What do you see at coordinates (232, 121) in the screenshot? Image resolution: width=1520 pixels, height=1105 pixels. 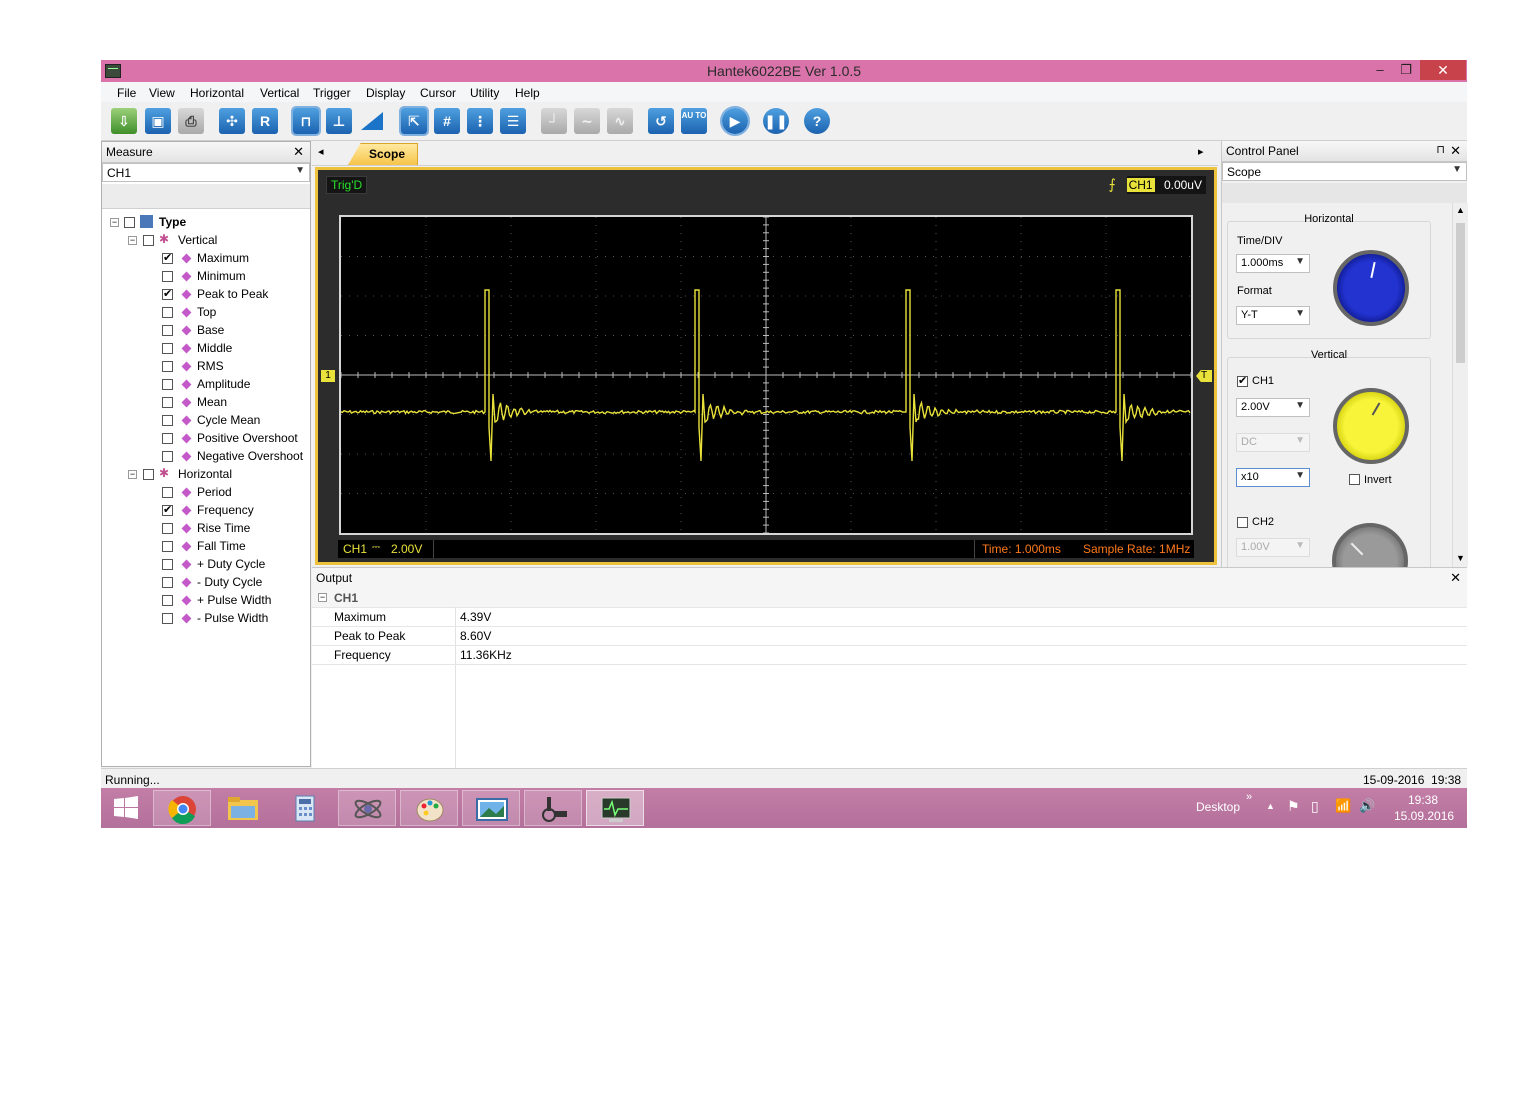 I see `zoom-fit-icon: ✣` at bounding box center [232, 121].